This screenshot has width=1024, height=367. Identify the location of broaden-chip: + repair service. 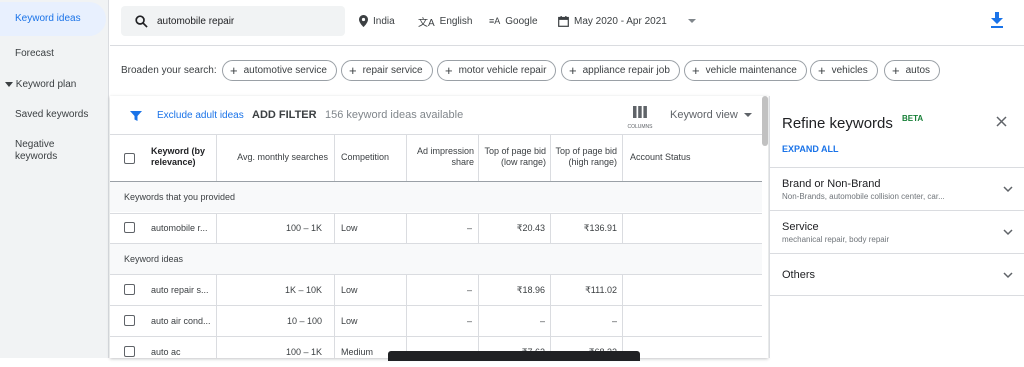
(387, 70).